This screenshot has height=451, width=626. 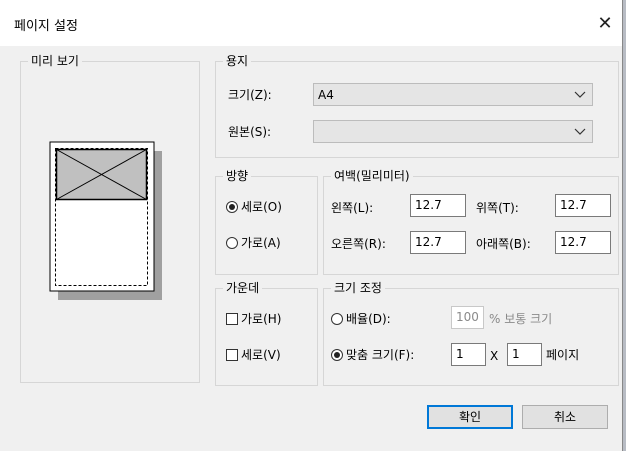 What do you see at coordinates (468, 354) in the screenshot?
I see `fit-wide-input: 1` at bounding box center [468, 354].